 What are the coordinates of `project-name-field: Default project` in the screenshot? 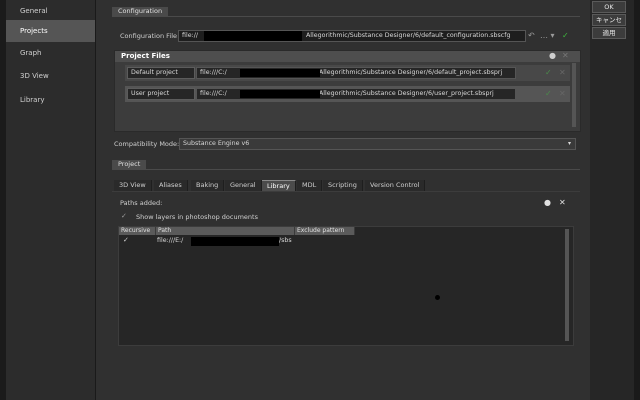 It's located at (161, 73).